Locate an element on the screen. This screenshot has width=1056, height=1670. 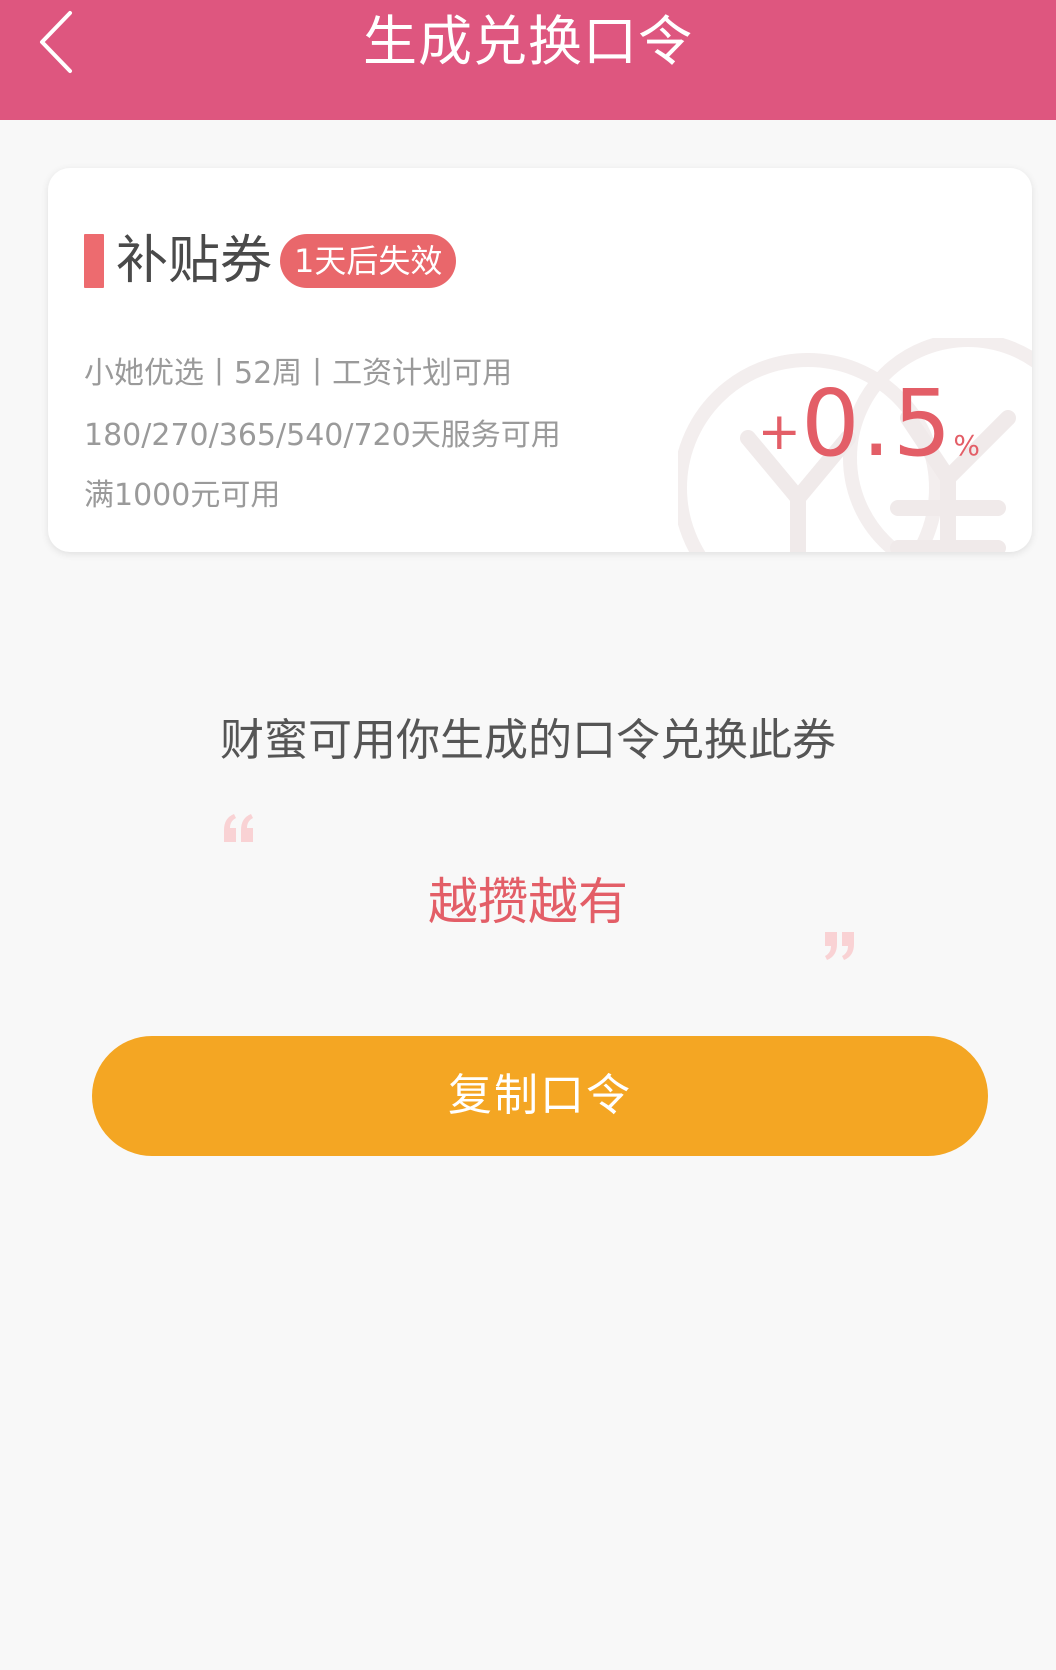
page-title: 生成兑换口令 is located at coordinates (528, 41).